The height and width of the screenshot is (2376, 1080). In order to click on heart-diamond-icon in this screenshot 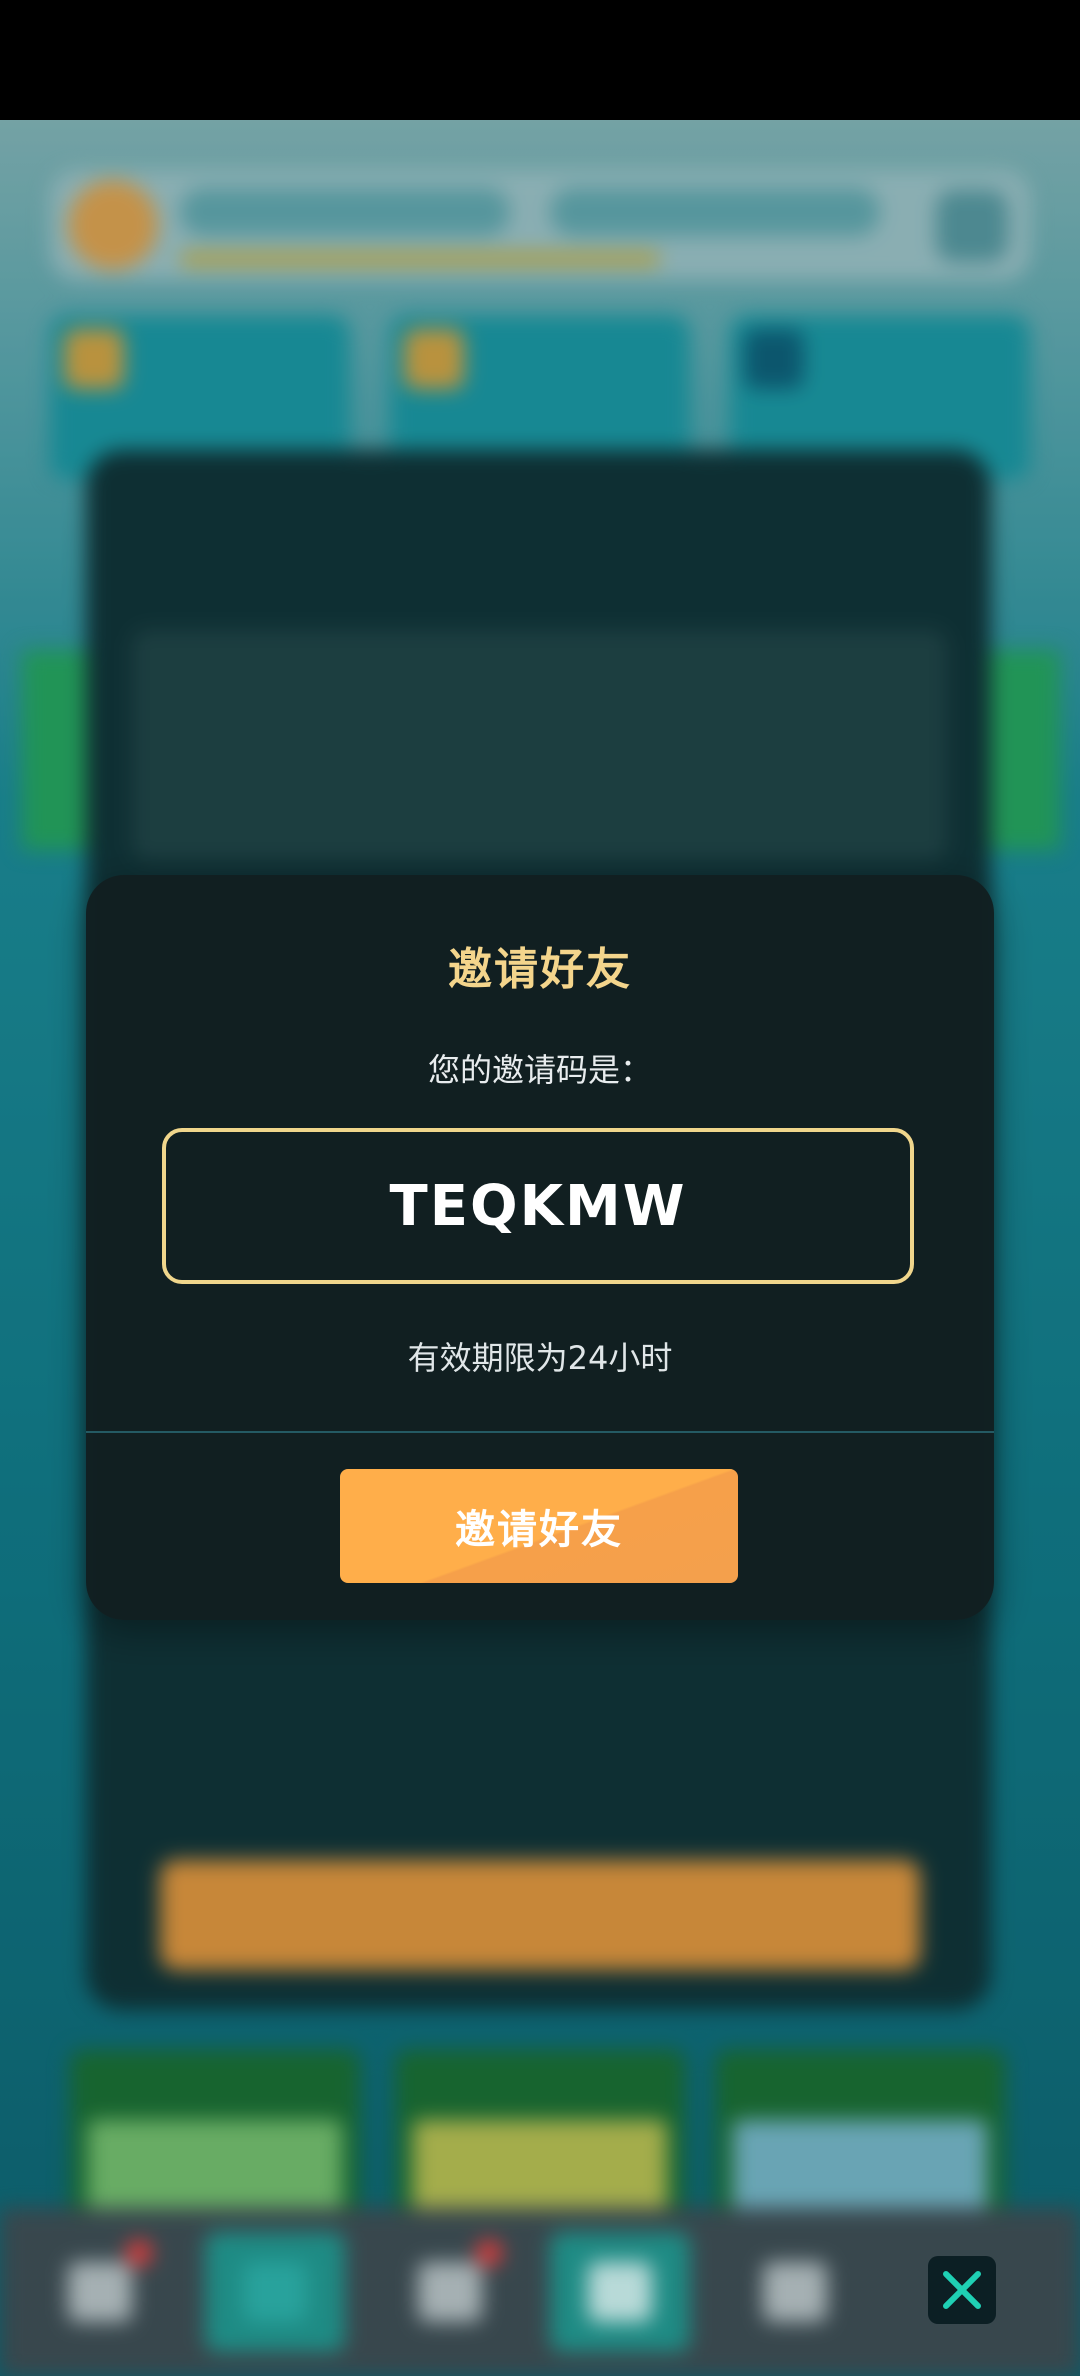, I will do `click(795, 2292)`.